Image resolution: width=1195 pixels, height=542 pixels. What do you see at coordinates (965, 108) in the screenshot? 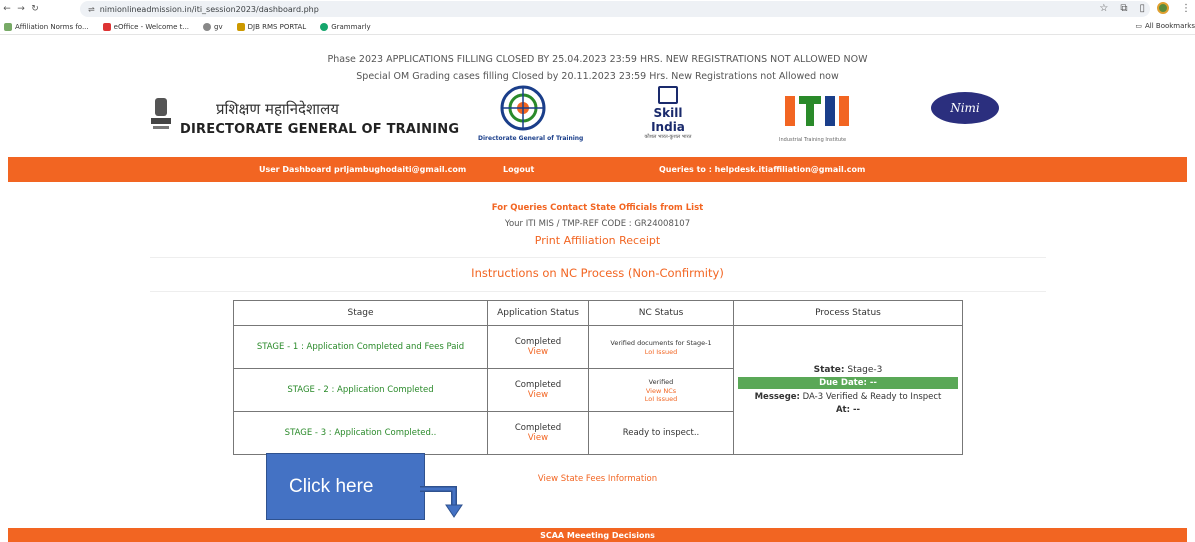
I see `nimi-logo: Nimi` at bounding box center [965, 108].